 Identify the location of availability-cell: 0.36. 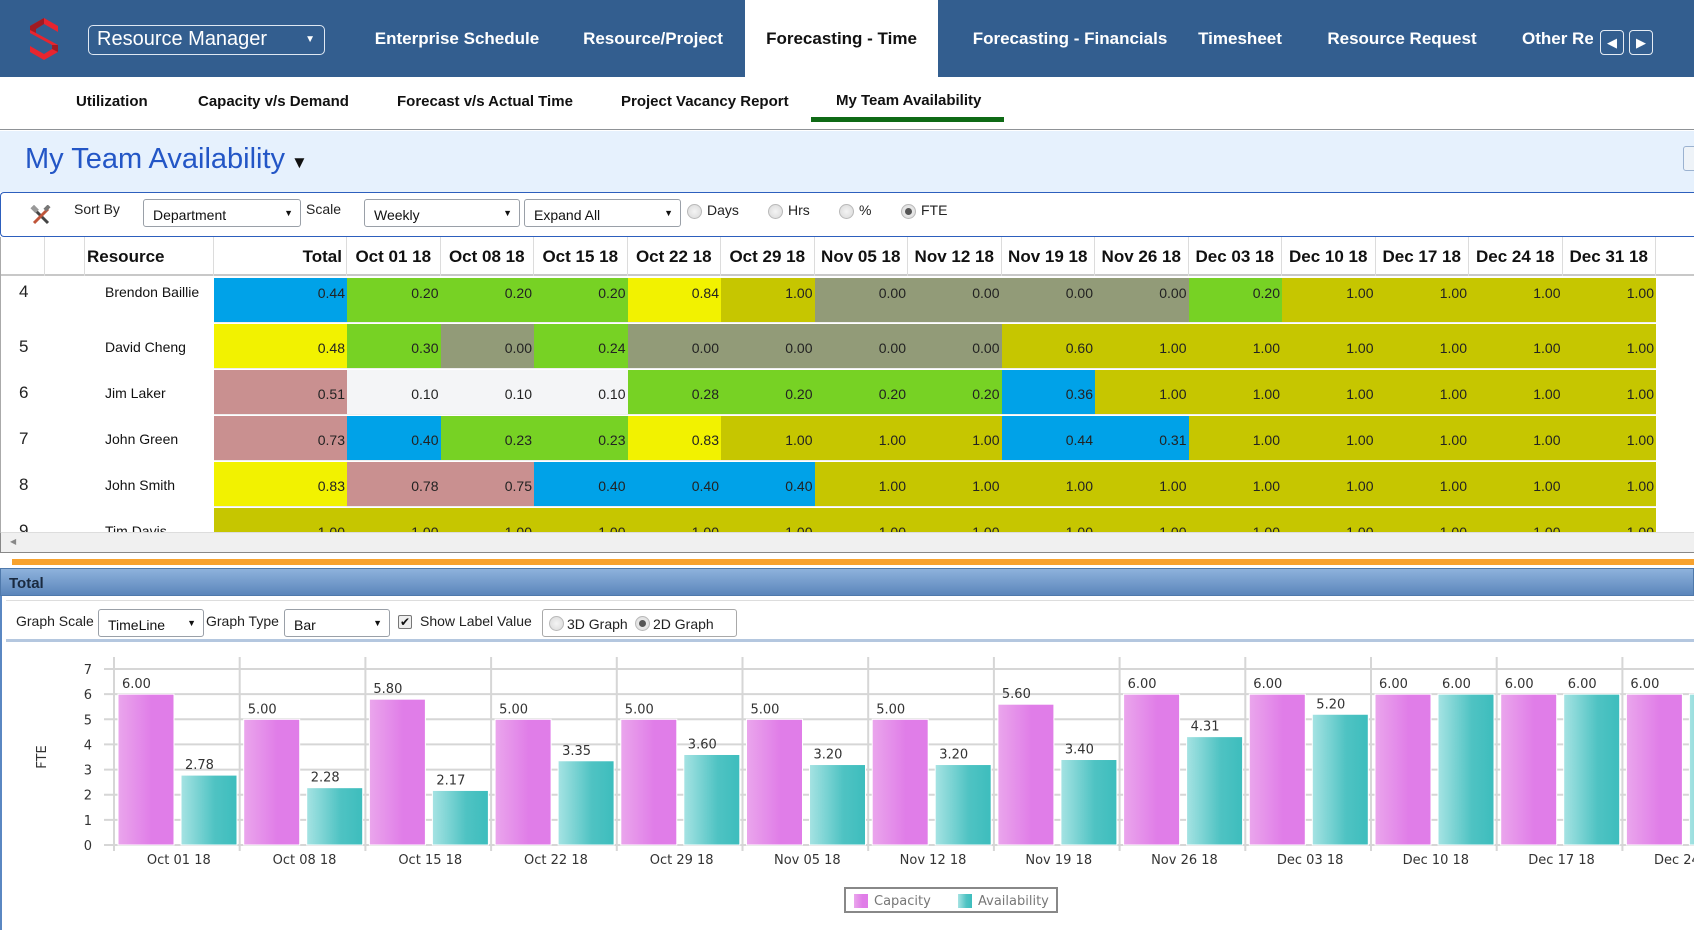
(1048, 392).